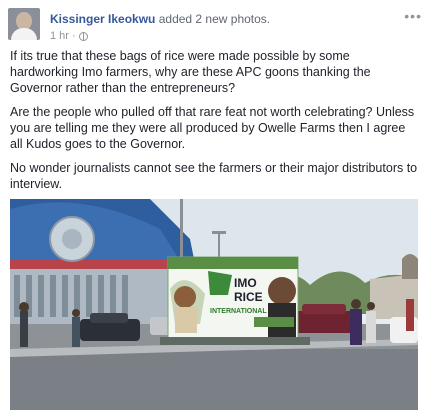 The width and height of the screenshot is (430, 410). What do you see at coordinates (24, 34) in the screenshot?
I see `avatar-shirt` at bounding box center [24, 34].